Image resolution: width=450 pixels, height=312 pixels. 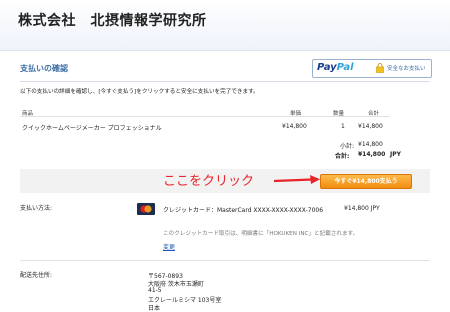 What do you see at coordinates (342, 156) in the screenshot?
I see `total-label: 合計:` at bounding box center [342, 156].